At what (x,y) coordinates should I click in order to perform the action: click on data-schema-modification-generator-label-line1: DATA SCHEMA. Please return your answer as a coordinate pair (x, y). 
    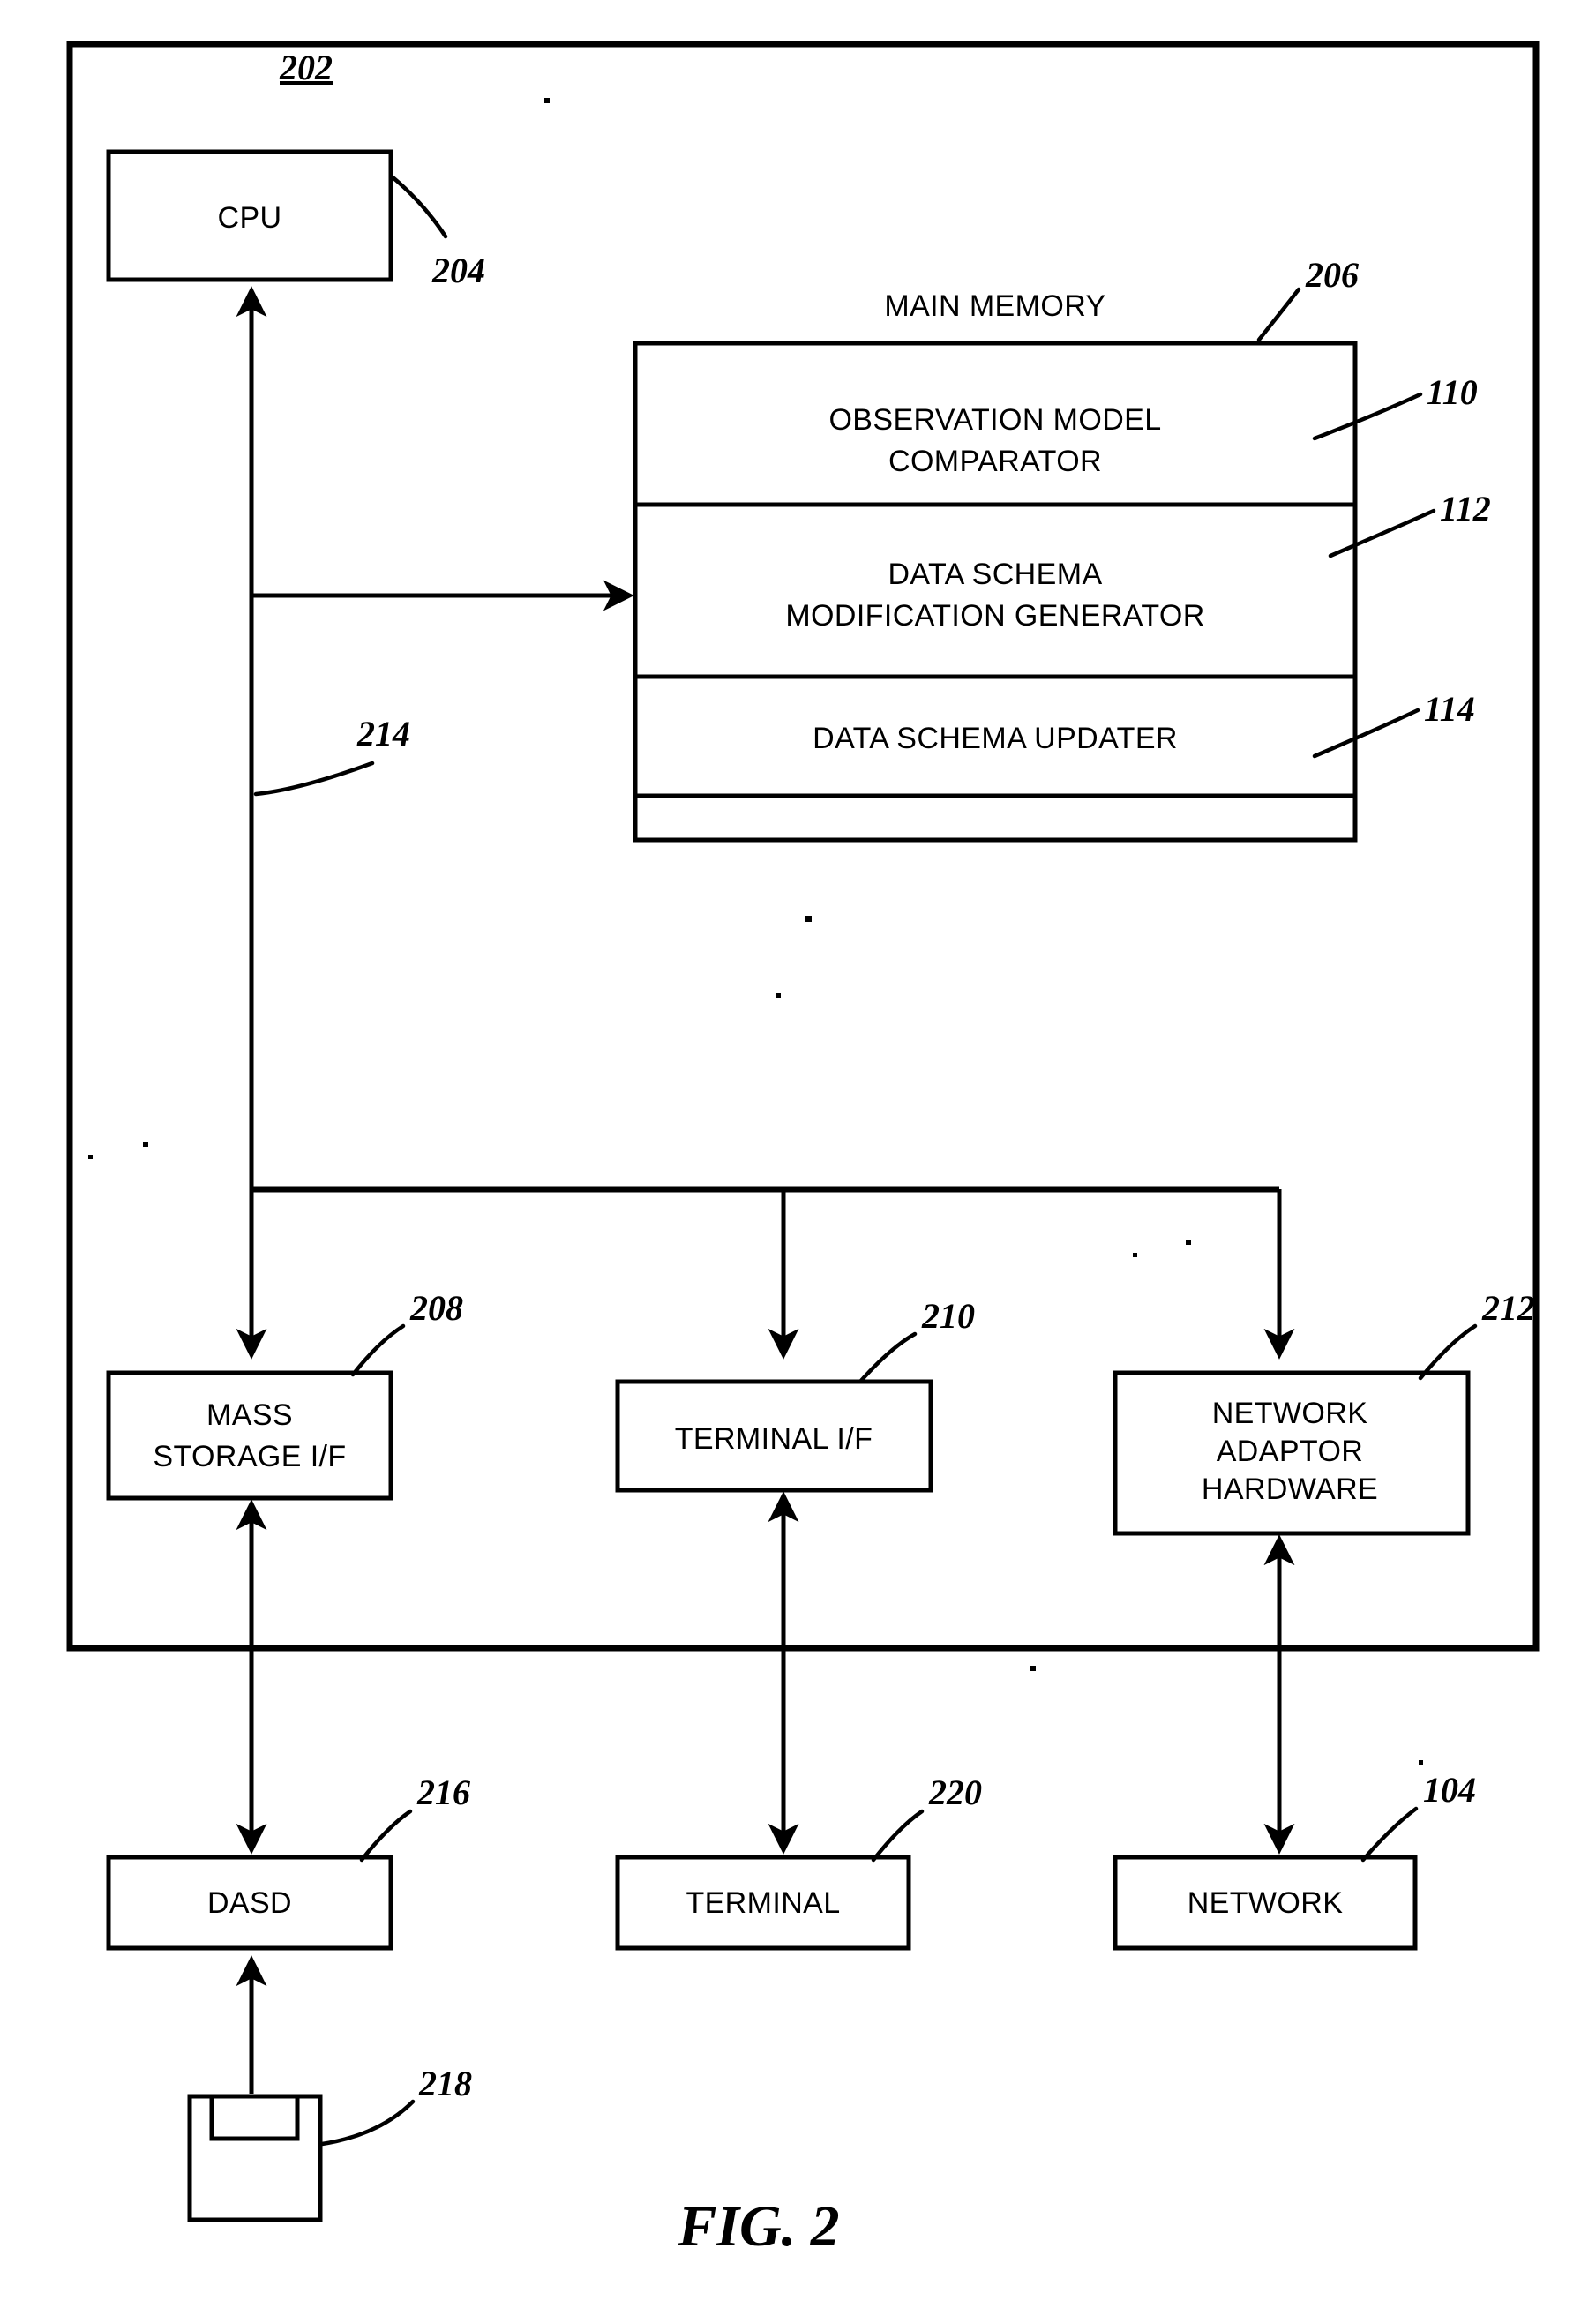
    Looking at the image, I should click on (995, 575).